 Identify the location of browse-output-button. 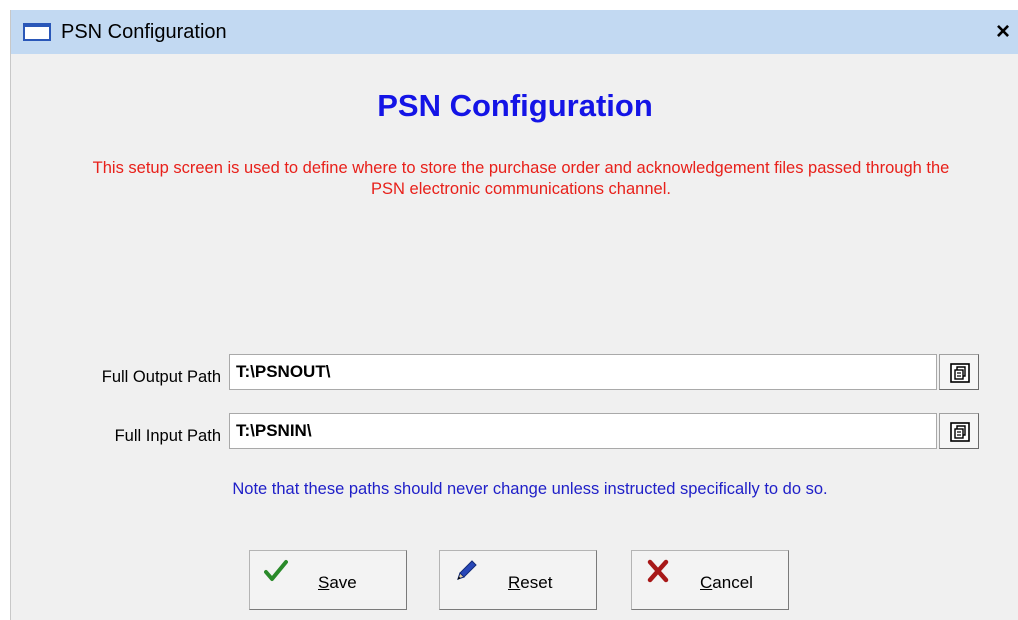
(959, 372).